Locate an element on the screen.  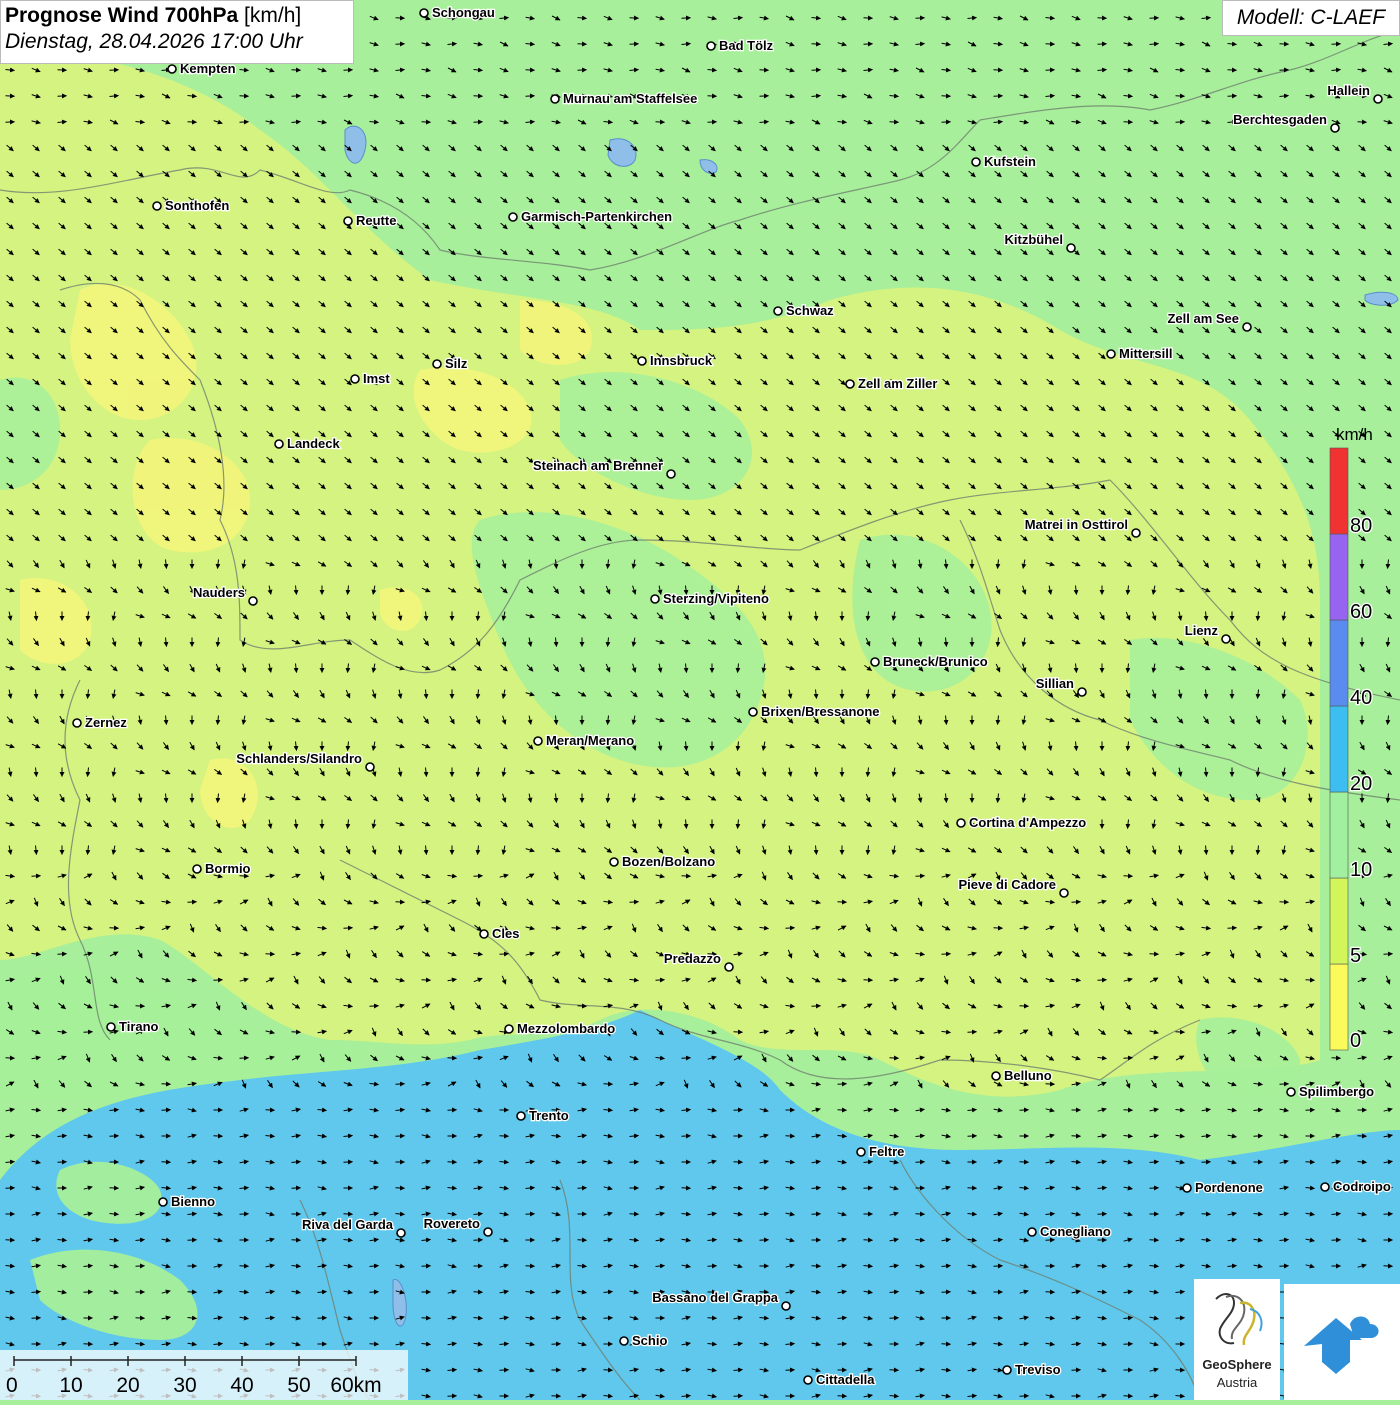
city-label: Zell am See is located at coordinates (1203, 318).